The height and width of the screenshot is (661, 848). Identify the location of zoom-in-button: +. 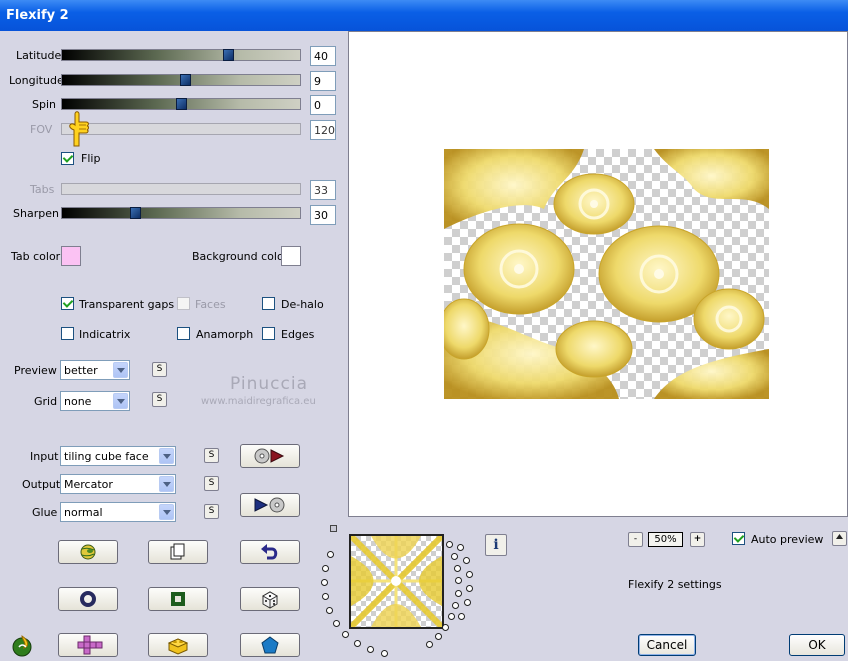
(697, 539).